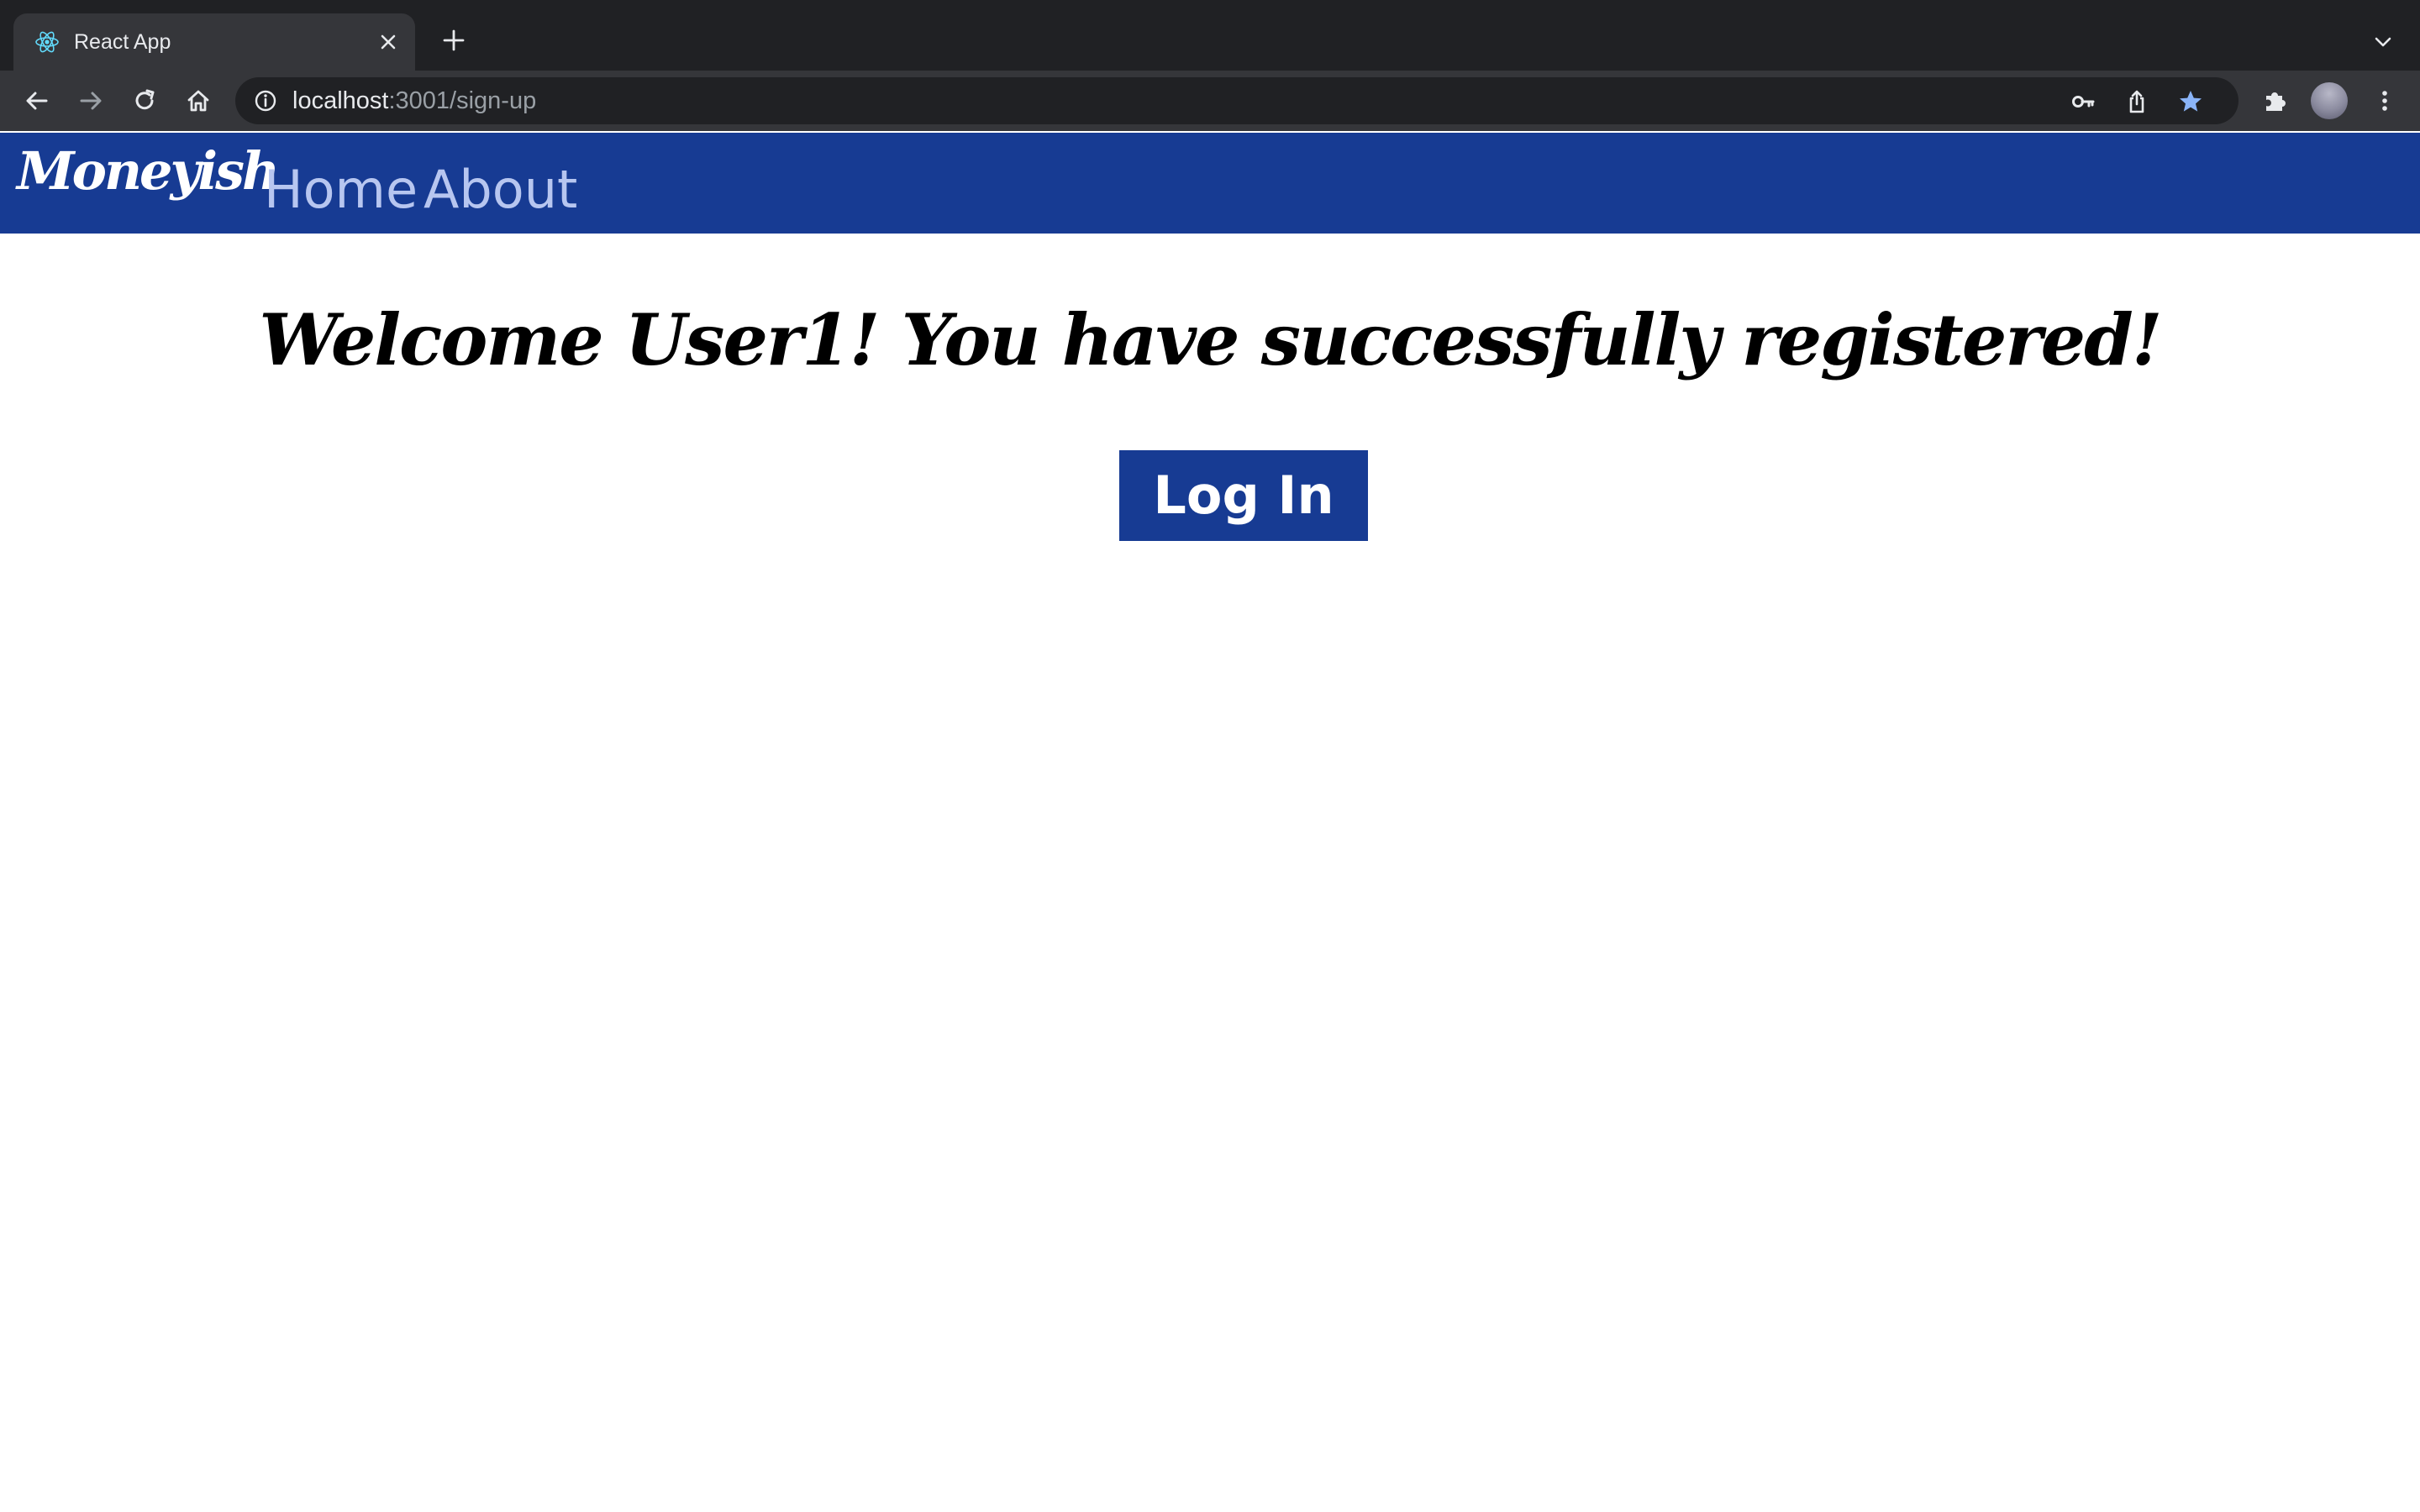 This screenshot has width=2420, height=1512. What do you see at coordinates (1210, 183) in the screenshot?
I see `app-header: Moneyish Home About` at bounding box center [1210, 183].